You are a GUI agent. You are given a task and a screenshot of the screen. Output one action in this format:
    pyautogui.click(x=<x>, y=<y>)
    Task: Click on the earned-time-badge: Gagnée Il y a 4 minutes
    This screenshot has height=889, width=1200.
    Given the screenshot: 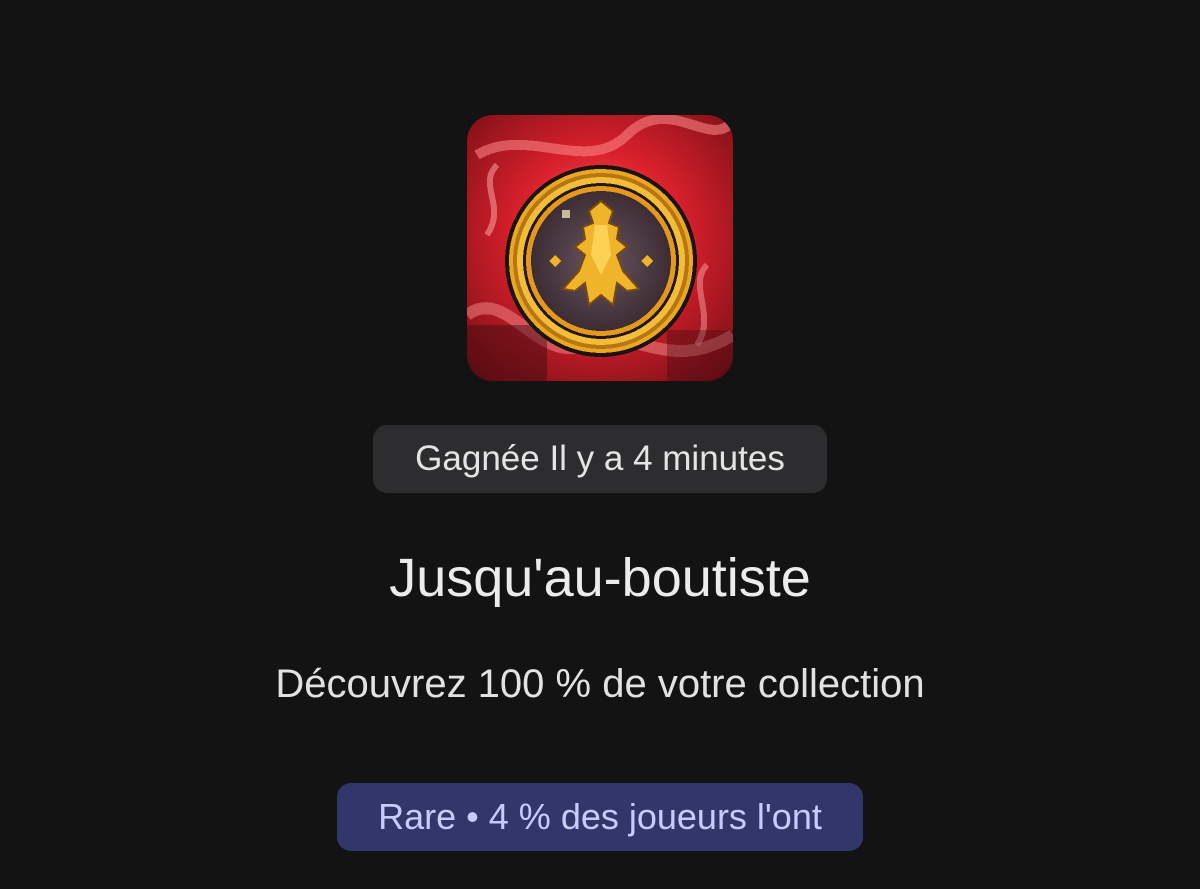 What is the action you would take?
    pyautogui.click(x=600, y=459)
    